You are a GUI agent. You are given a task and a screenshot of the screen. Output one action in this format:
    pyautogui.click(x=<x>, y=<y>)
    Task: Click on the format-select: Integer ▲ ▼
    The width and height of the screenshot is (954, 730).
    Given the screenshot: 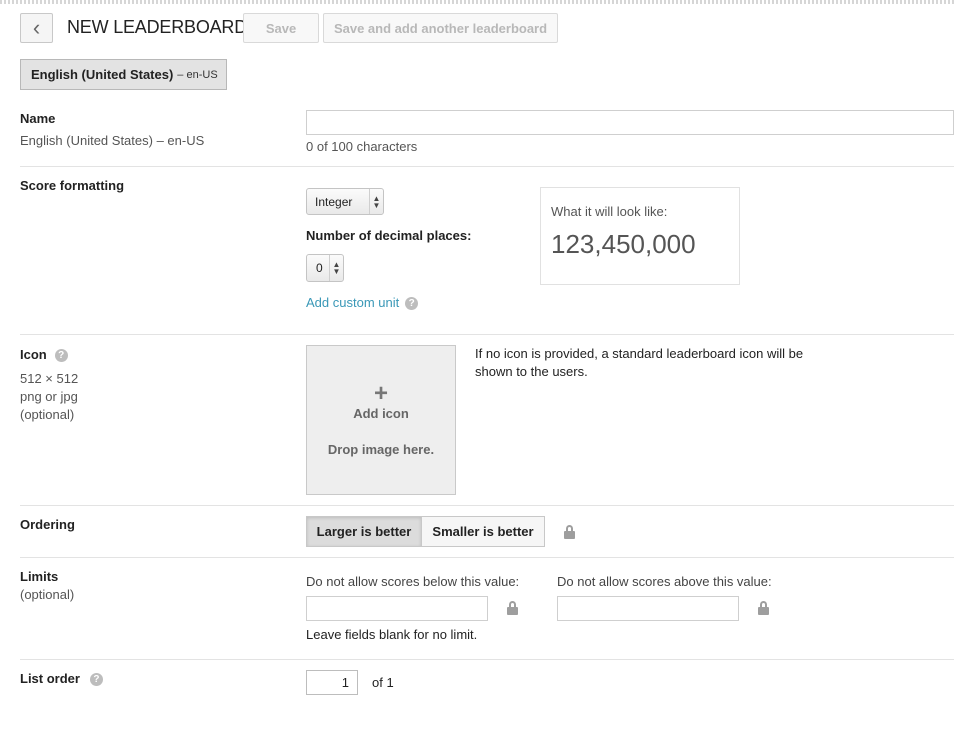 What is the action you would take?
    pyautogui.click(x=345, y=201)
    